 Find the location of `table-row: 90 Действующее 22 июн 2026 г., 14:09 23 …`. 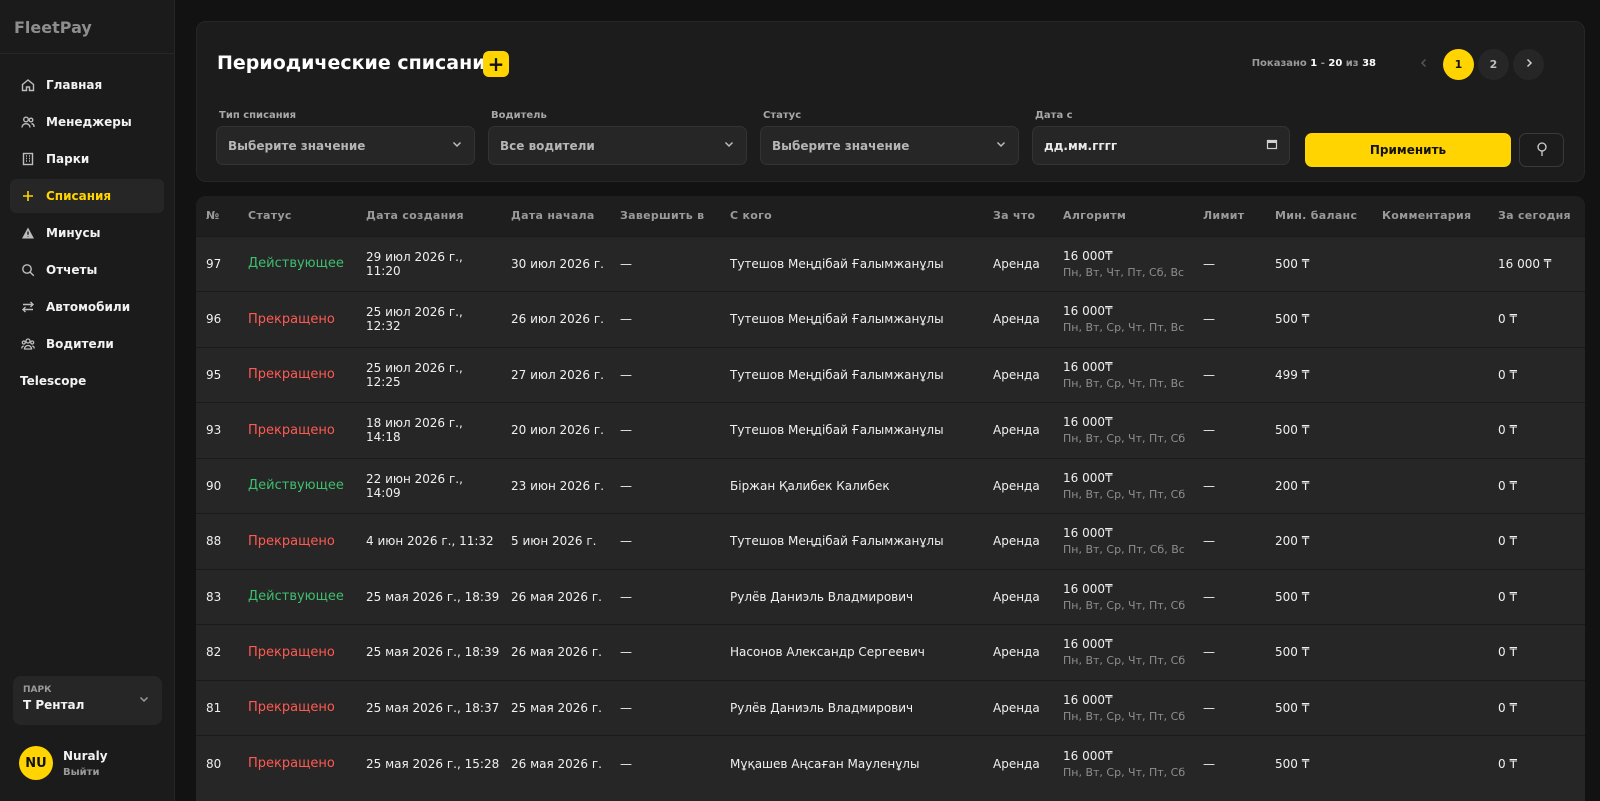

table-row: 90 Действующее 22 июн 2026 г., 14:09 23 … is located at coordinates (890, 485).